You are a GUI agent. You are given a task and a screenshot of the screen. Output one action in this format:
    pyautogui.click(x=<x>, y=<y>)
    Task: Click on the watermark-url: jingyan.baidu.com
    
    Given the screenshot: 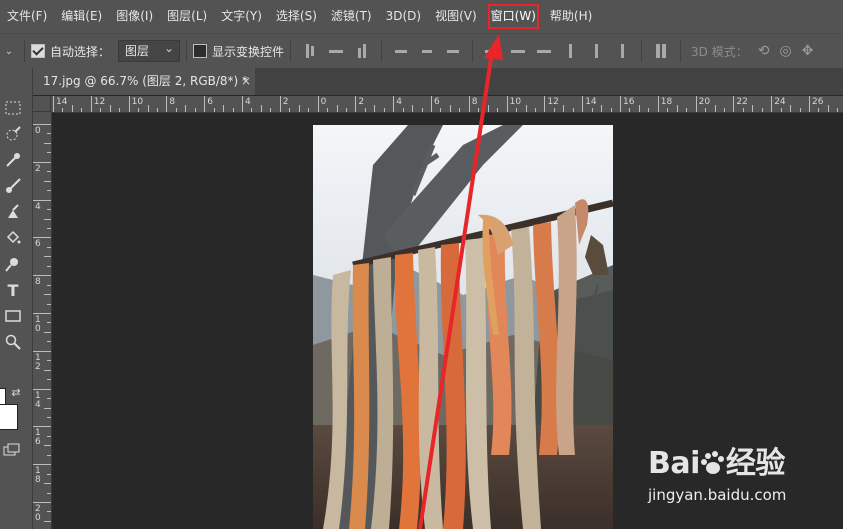 What is the action you would take?
    pyautogui.click(x=717, y=495)
    